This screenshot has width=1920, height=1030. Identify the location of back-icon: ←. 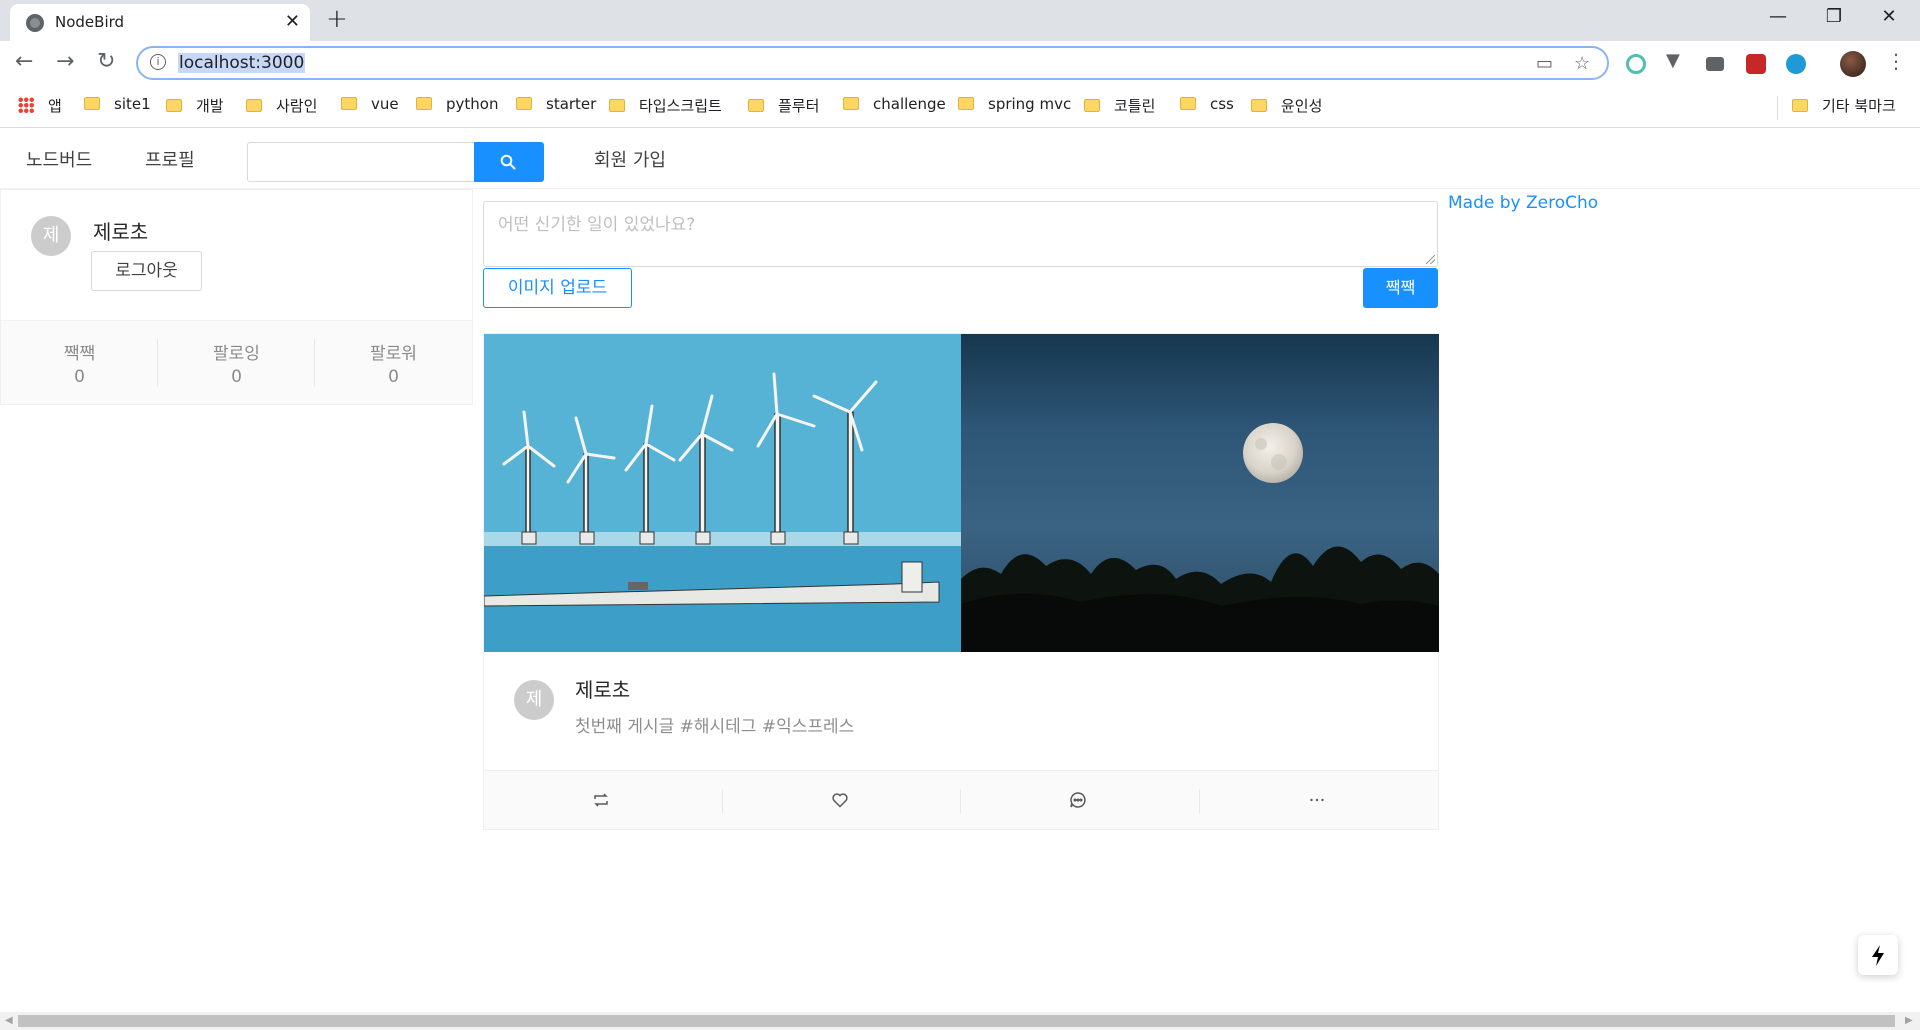
(24, 61).